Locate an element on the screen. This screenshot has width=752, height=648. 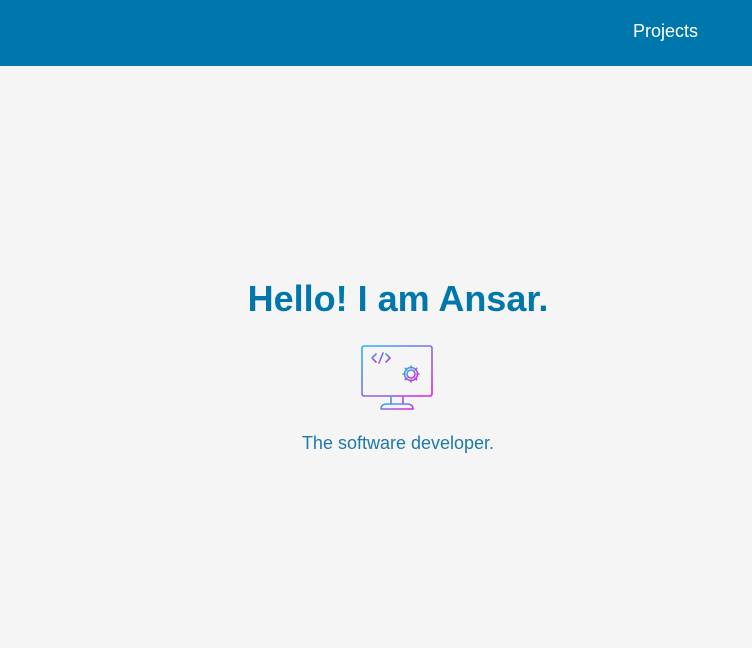
computer-code-settings-icon is located at coordinates (397, 377).